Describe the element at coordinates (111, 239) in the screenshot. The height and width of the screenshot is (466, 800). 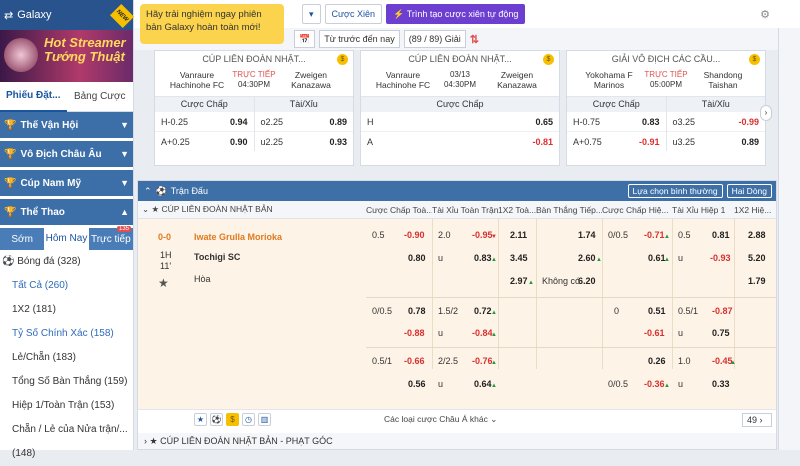
I see `tab-live: Trực tiếp` at that location.